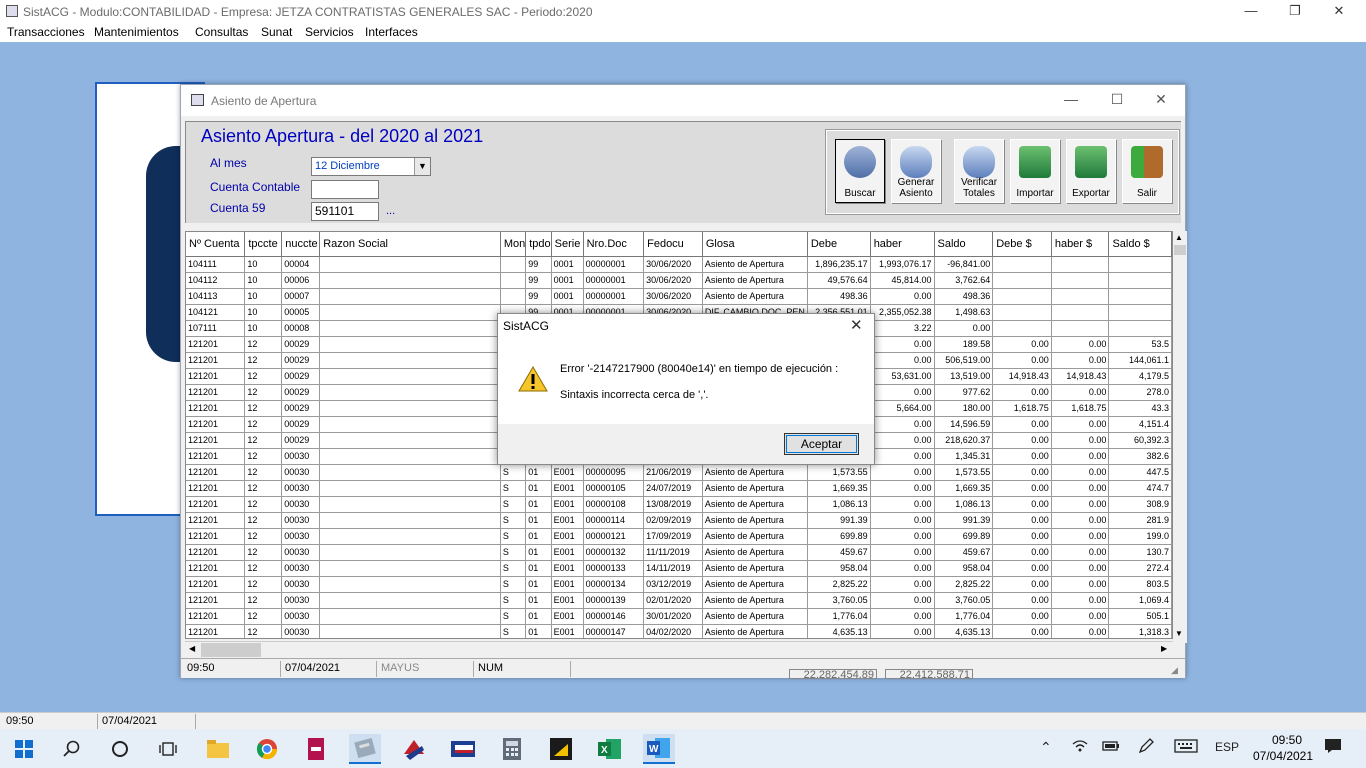 Image resolution: width=1366 pixels, height=768 pixels. Describe the element at coordinates (263, 244) in the screenshot. I see `column-header: tpccte` at that location.